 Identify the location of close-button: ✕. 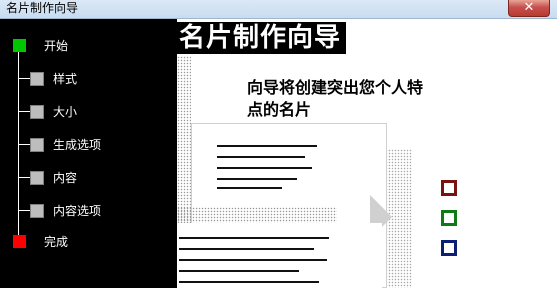
(529, 8).